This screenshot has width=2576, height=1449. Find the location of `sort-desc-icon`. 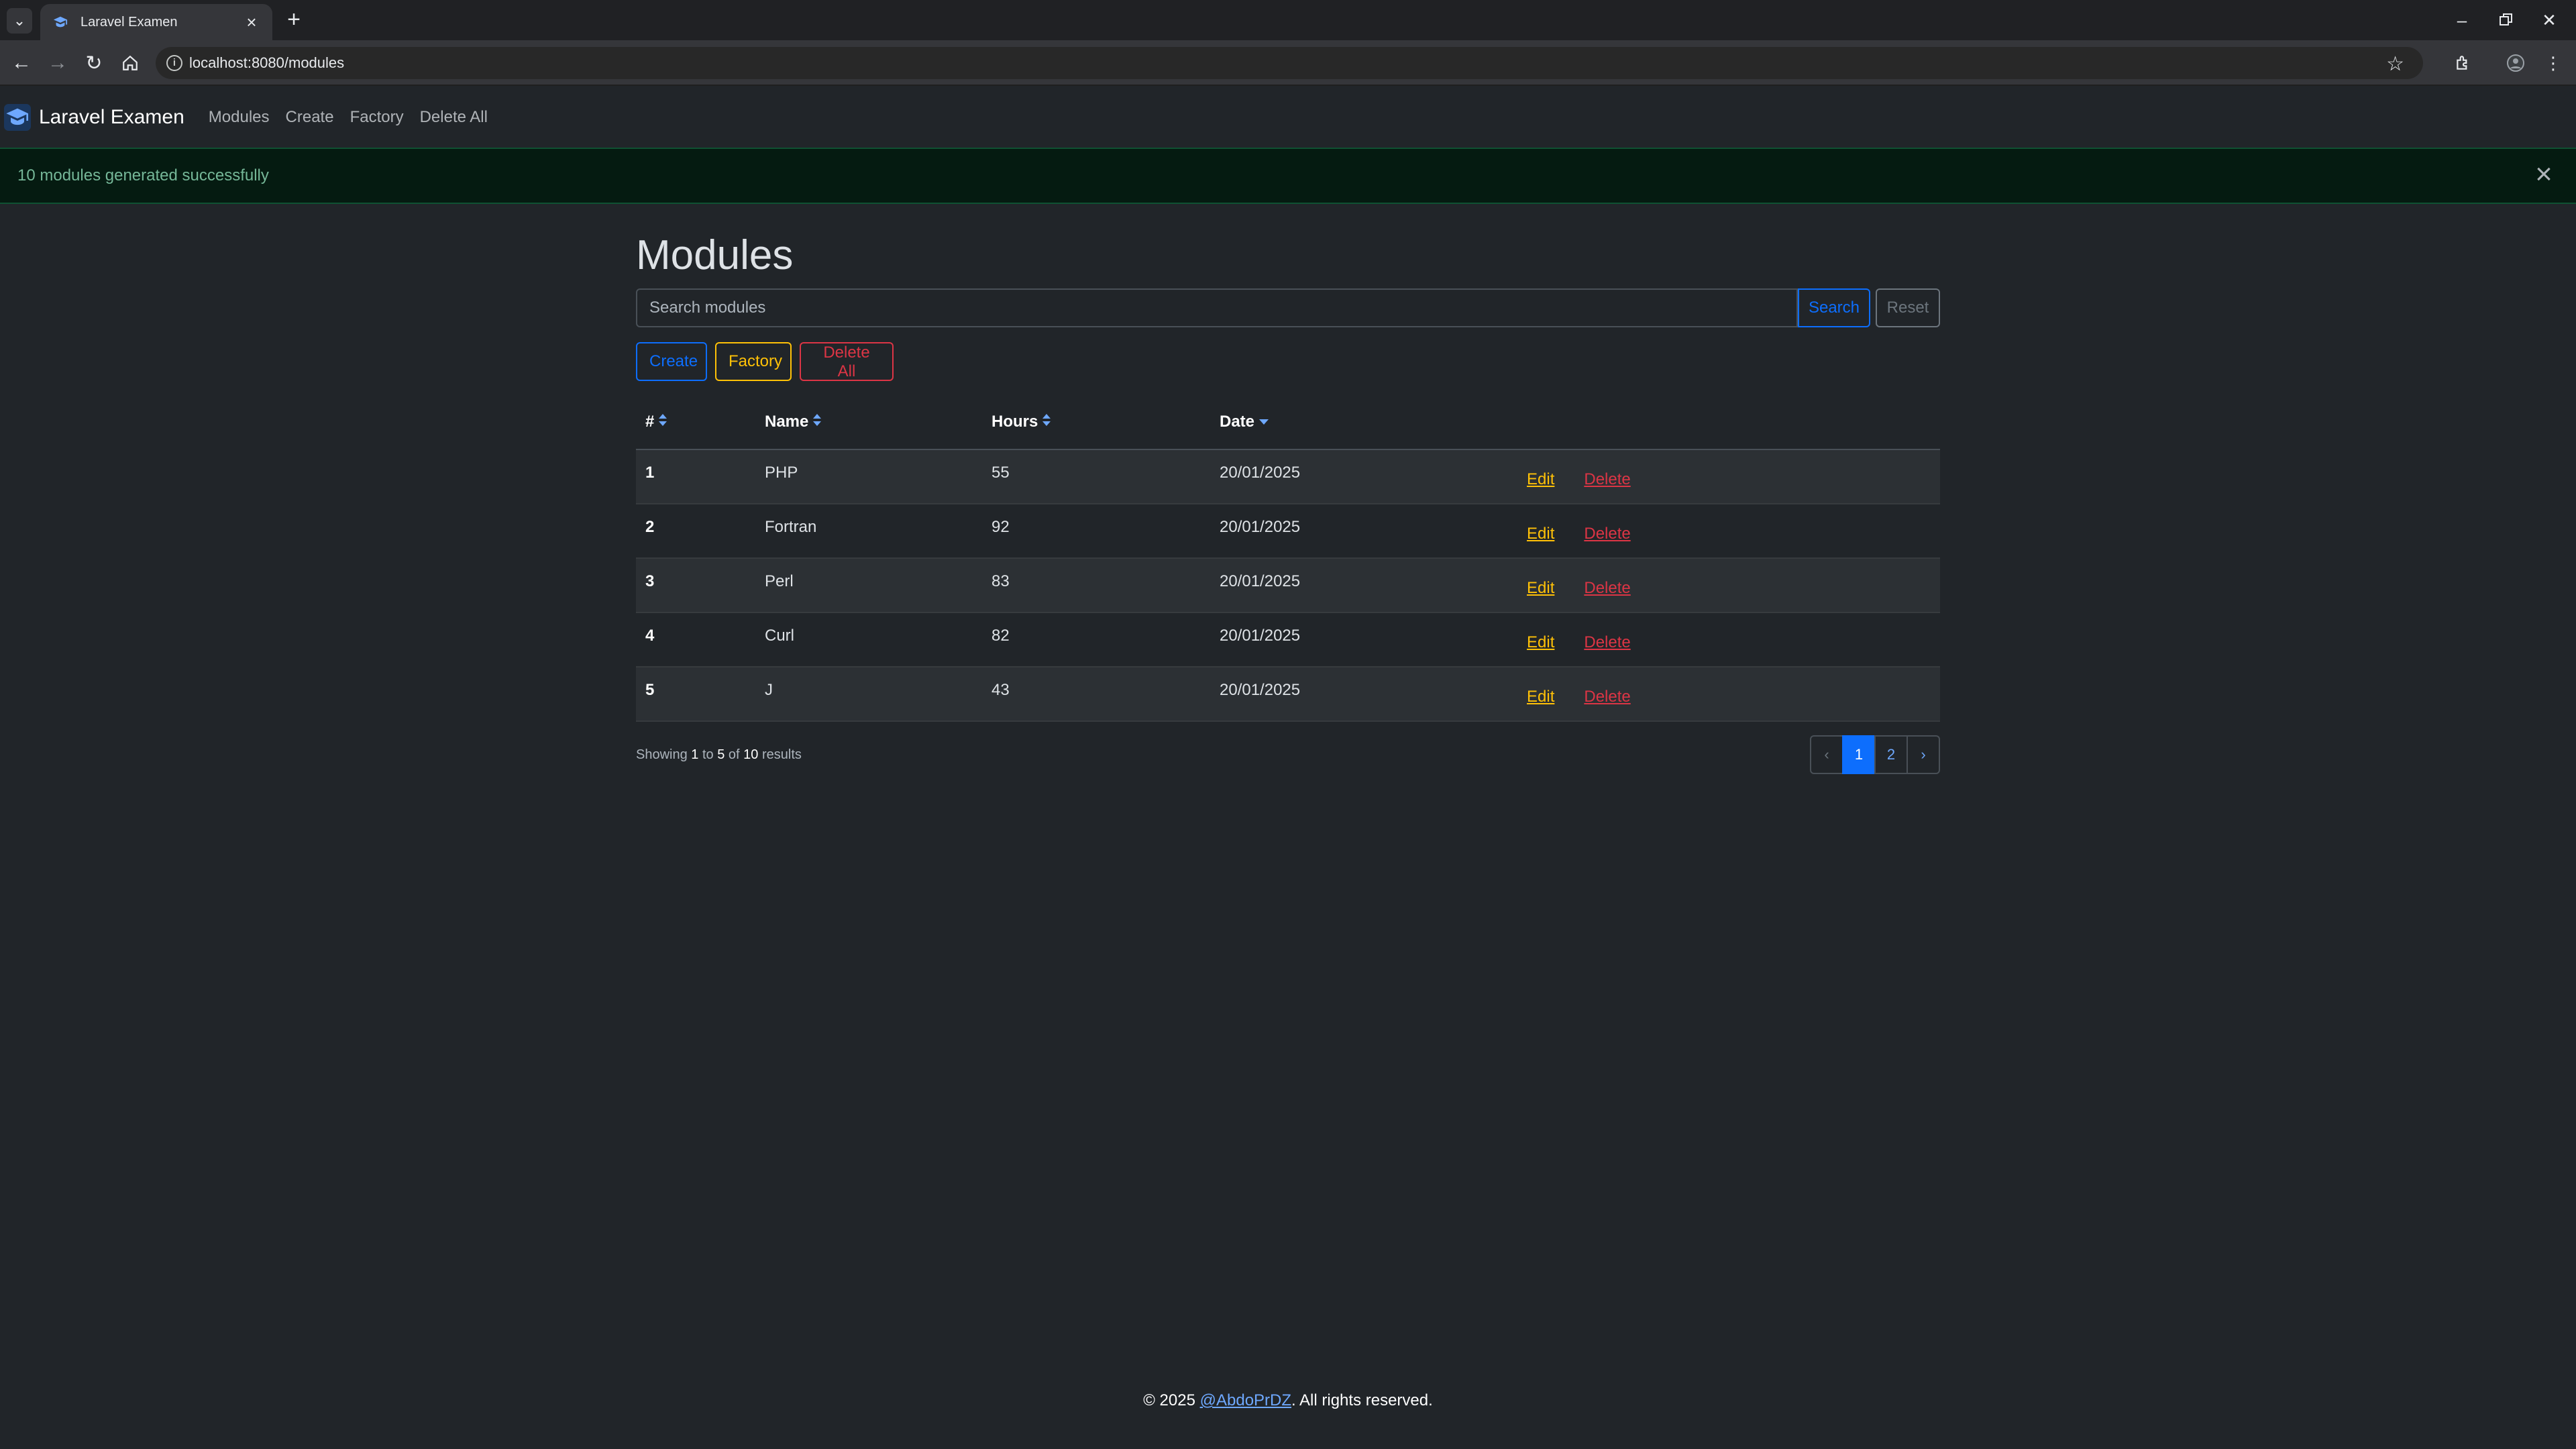

sort-desc-icon is located at coordinates (1263, 422).